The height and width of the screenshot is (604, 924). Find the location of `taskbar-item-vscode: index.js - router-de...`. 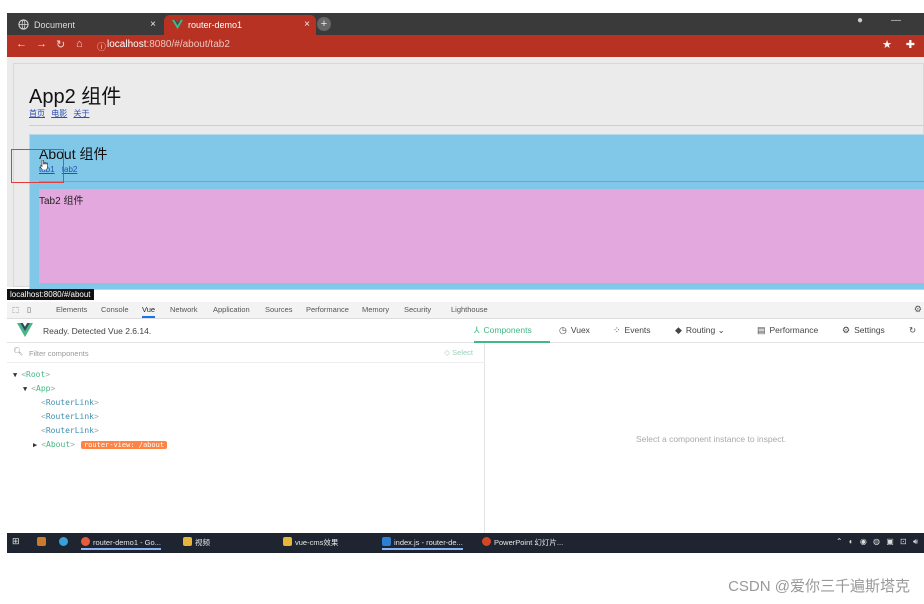

taskbar-item-vscode: index.js - router-de... is located at coordinates (422, 543).